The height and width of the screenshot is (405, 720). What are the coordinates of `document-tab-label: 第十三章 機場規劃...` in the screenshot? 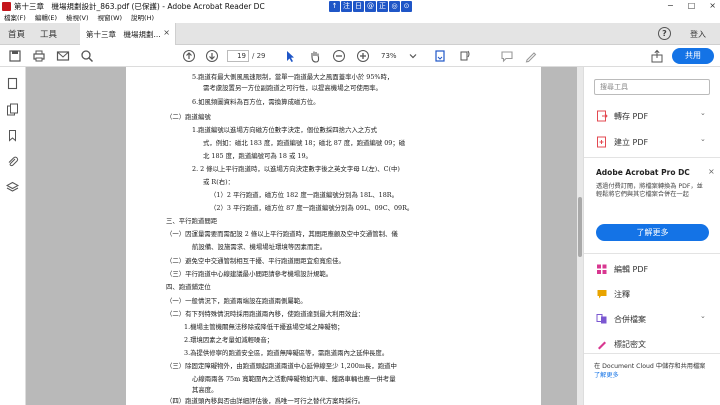 It's located at (123, 34).